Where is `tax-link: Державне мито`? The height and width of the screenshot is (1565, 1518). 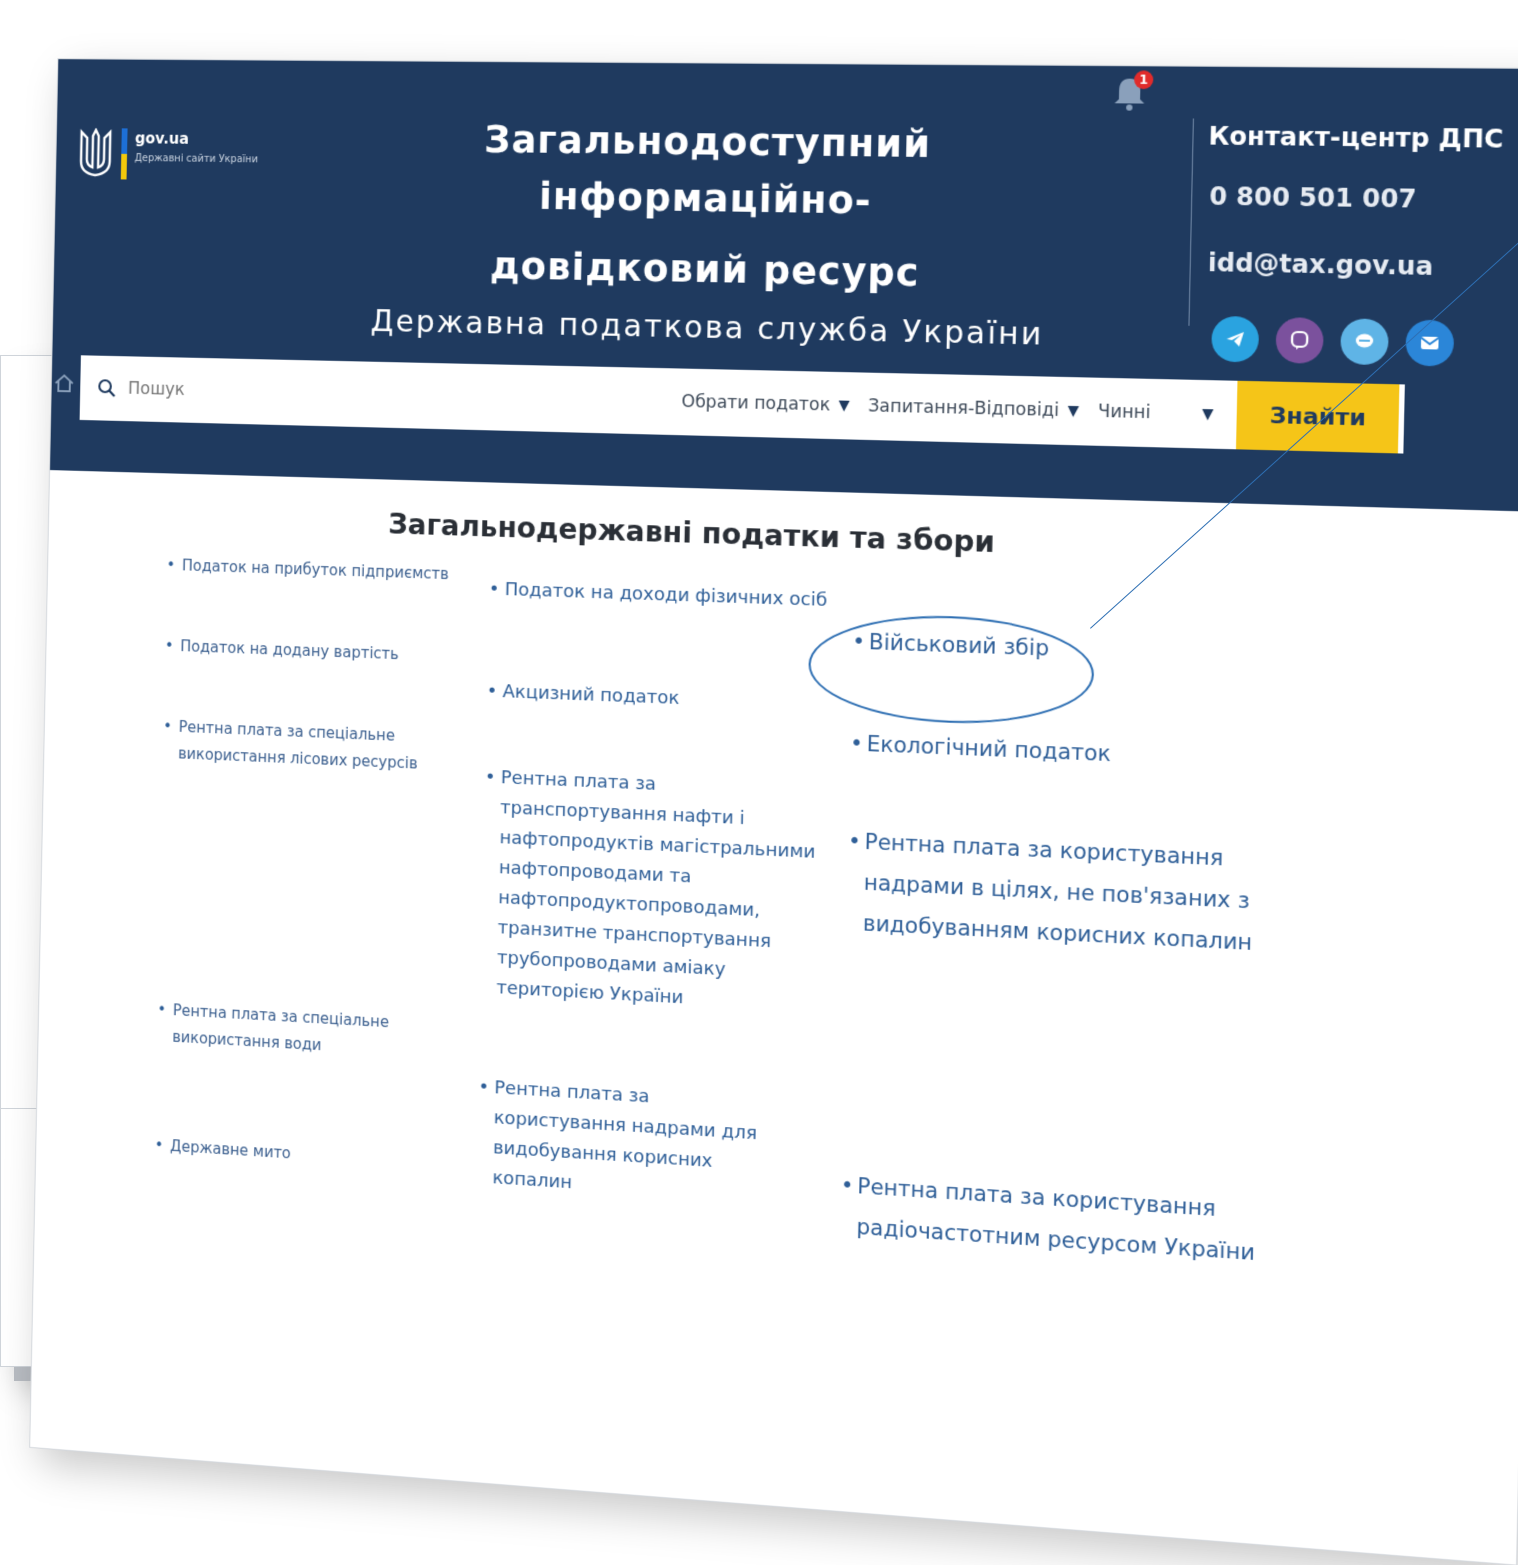 tax-link: Державне мито is located at coordinates (287, 1153).